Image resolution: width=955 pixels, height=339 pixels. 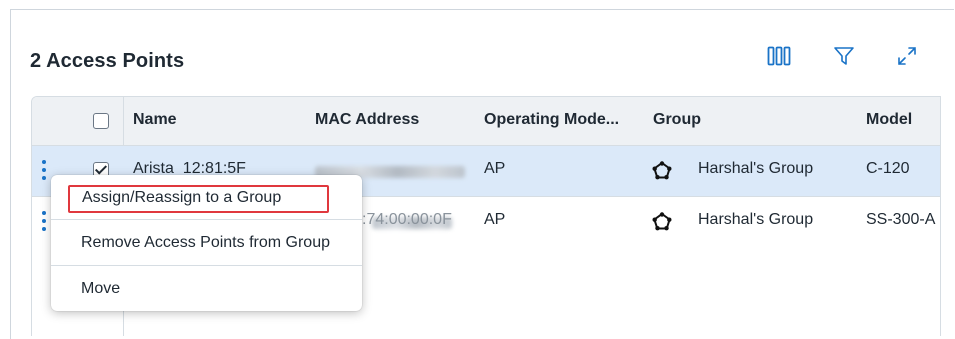 What do you see at coordinates (779, 56) in the screenshot?
I see `columns-icon` at bounding box center [779, 56].